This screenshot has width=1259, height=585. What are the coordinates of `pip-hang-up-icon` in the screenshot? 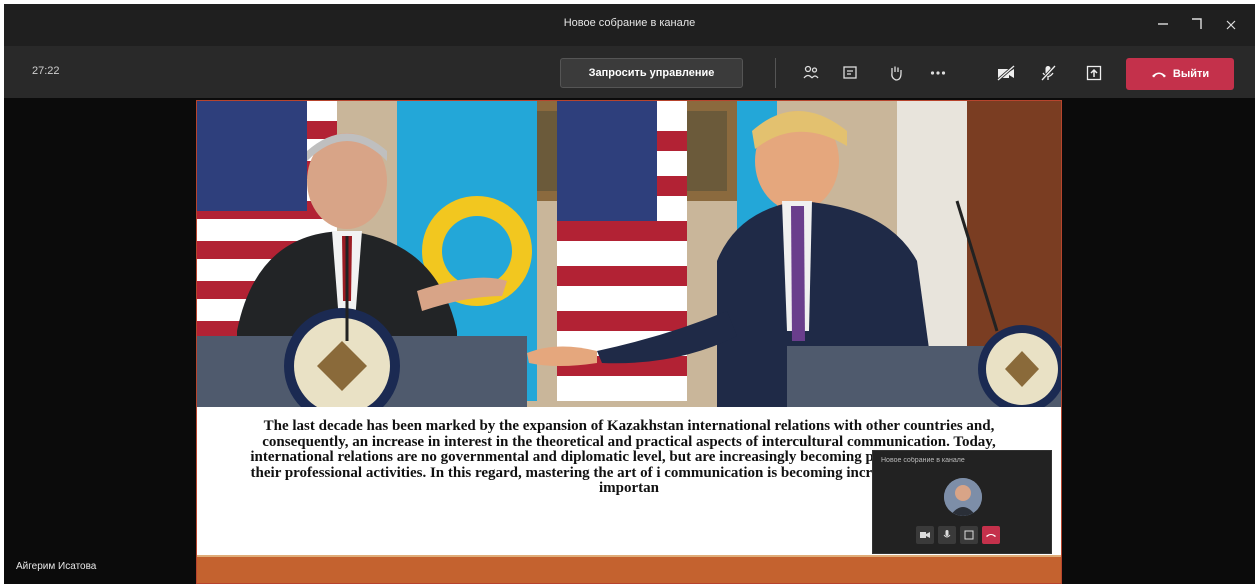 It's located at (991, 535).